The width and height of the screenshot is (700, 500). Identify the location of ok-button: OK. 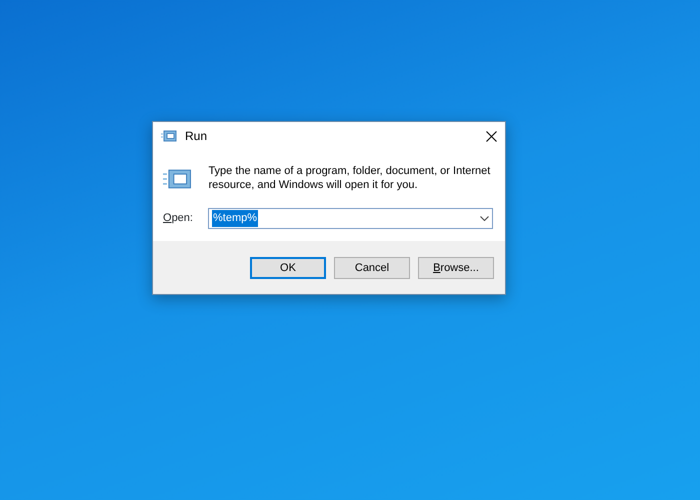
(288, 268).